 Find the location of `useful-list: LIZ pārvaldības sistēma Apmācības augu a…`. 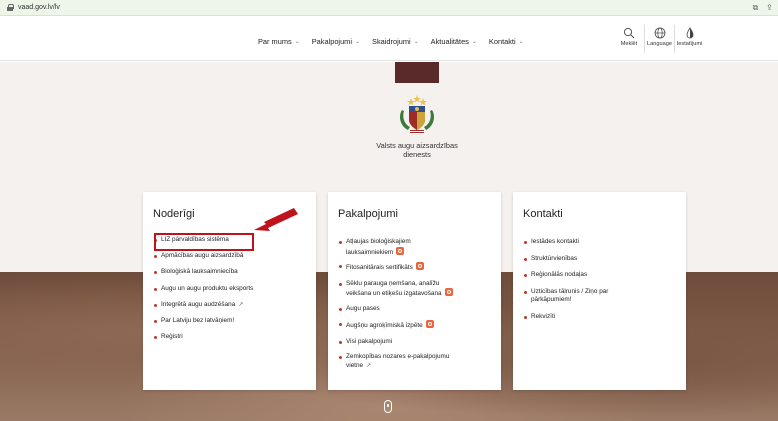

useful-list: LIZ pārvaldības sistēma Apmācības augu a… is located at coordinates (203, 289).